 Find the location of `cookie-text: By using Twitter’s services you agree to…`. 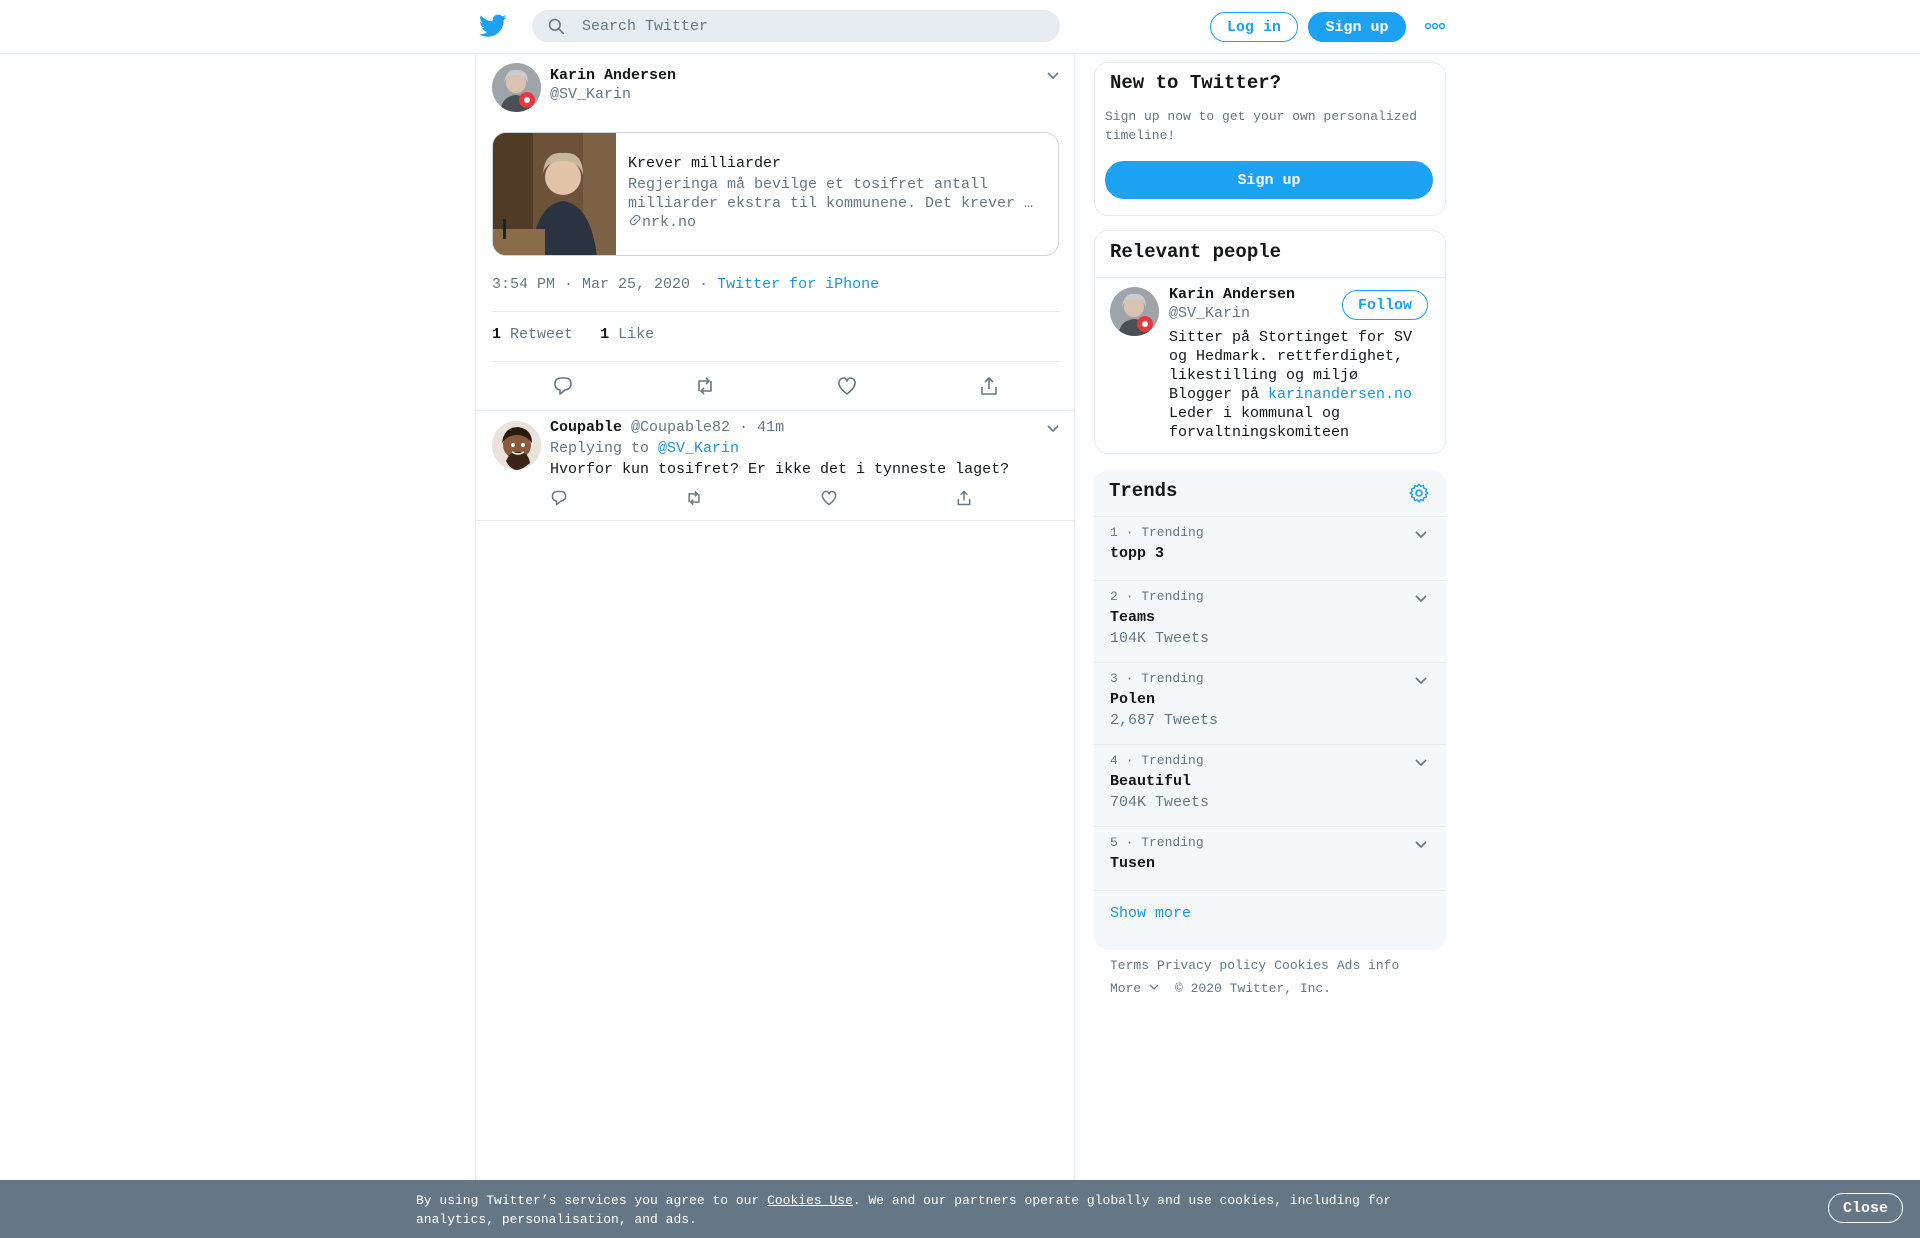

cookie-text: By using Twitter’s services you agree to… is located at coordinates (911, 1210).